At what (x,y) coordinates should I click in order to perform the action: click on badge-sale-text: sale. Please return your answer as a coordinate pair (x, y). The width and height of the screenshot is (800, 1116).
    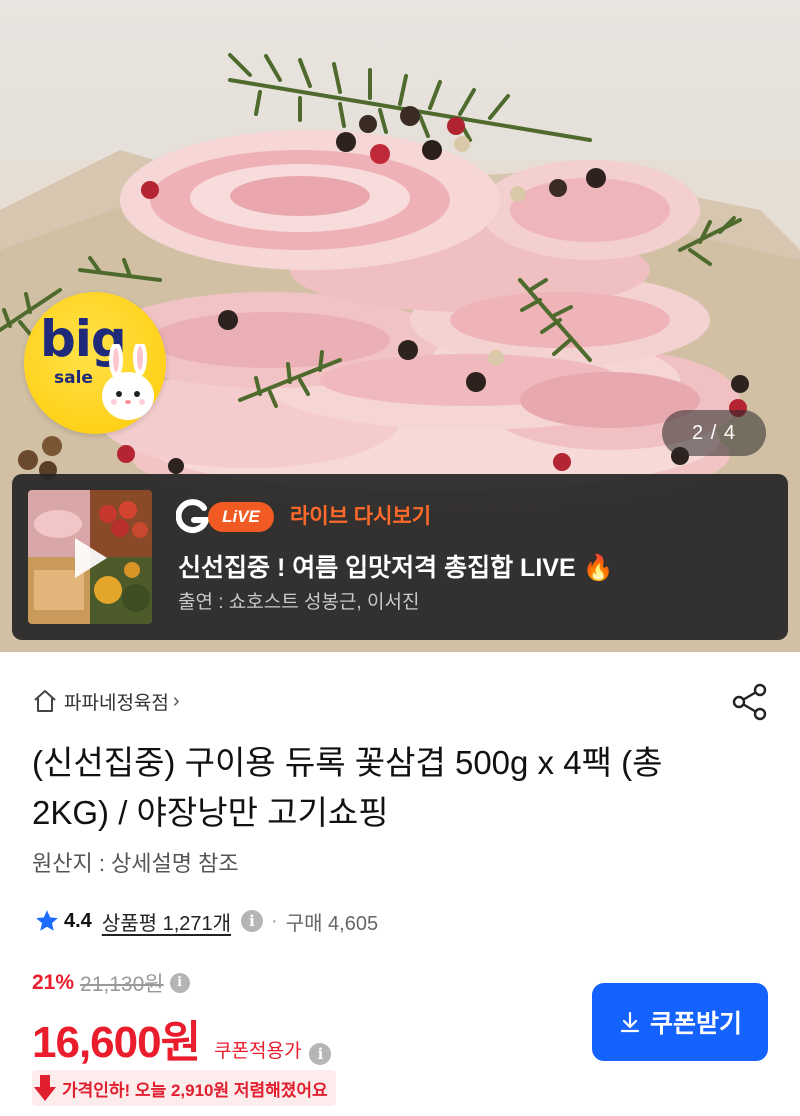
    Looking at the image, I should click on (73, 378).